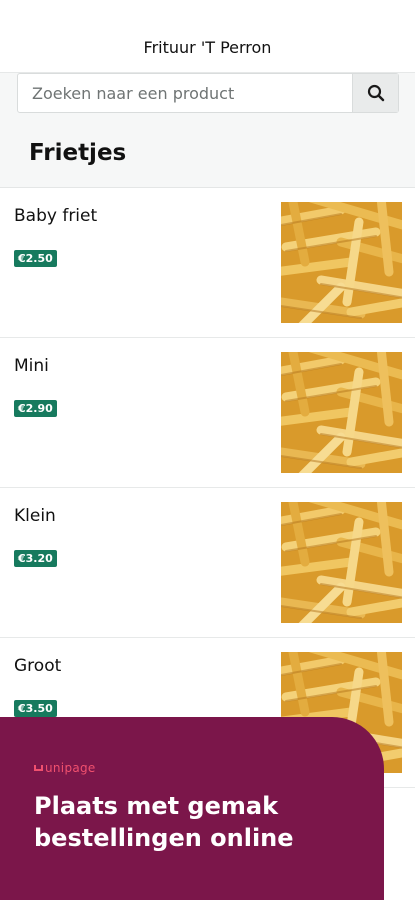 This screenshot has height=900, width=415. I want to click on product-name: Klein, so click(35, 516).